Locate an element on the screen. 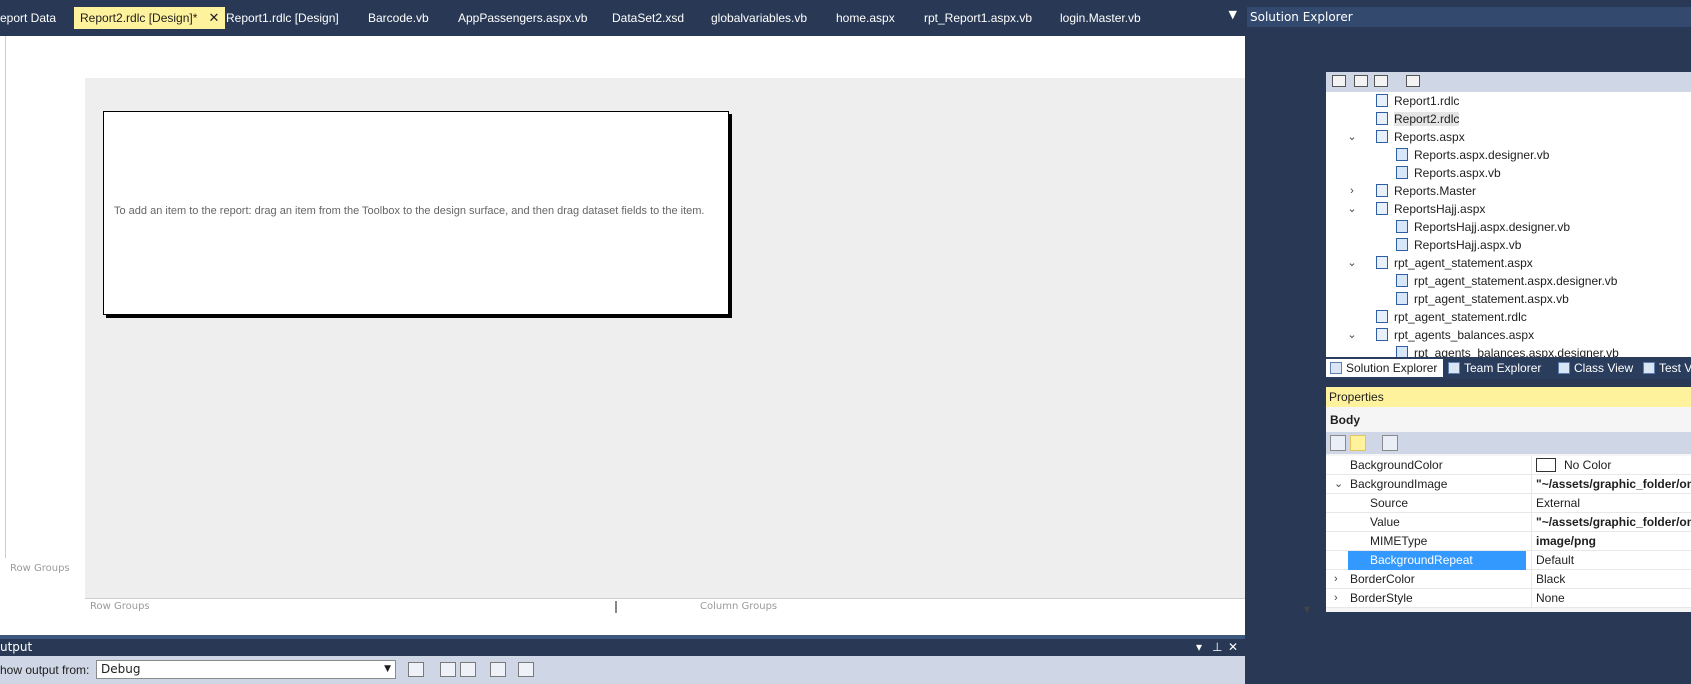 This screenshot has width=1691, height=684. property-pages-icon is located at coordinates (1390, 443).